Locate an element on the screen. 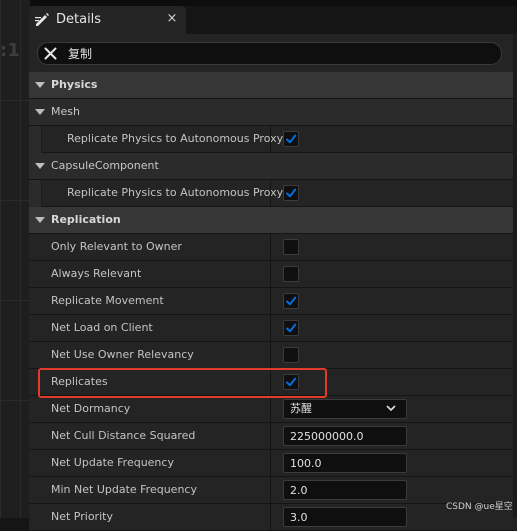  subcategory-mesh: Mesh is located at coordinates (273, 112).